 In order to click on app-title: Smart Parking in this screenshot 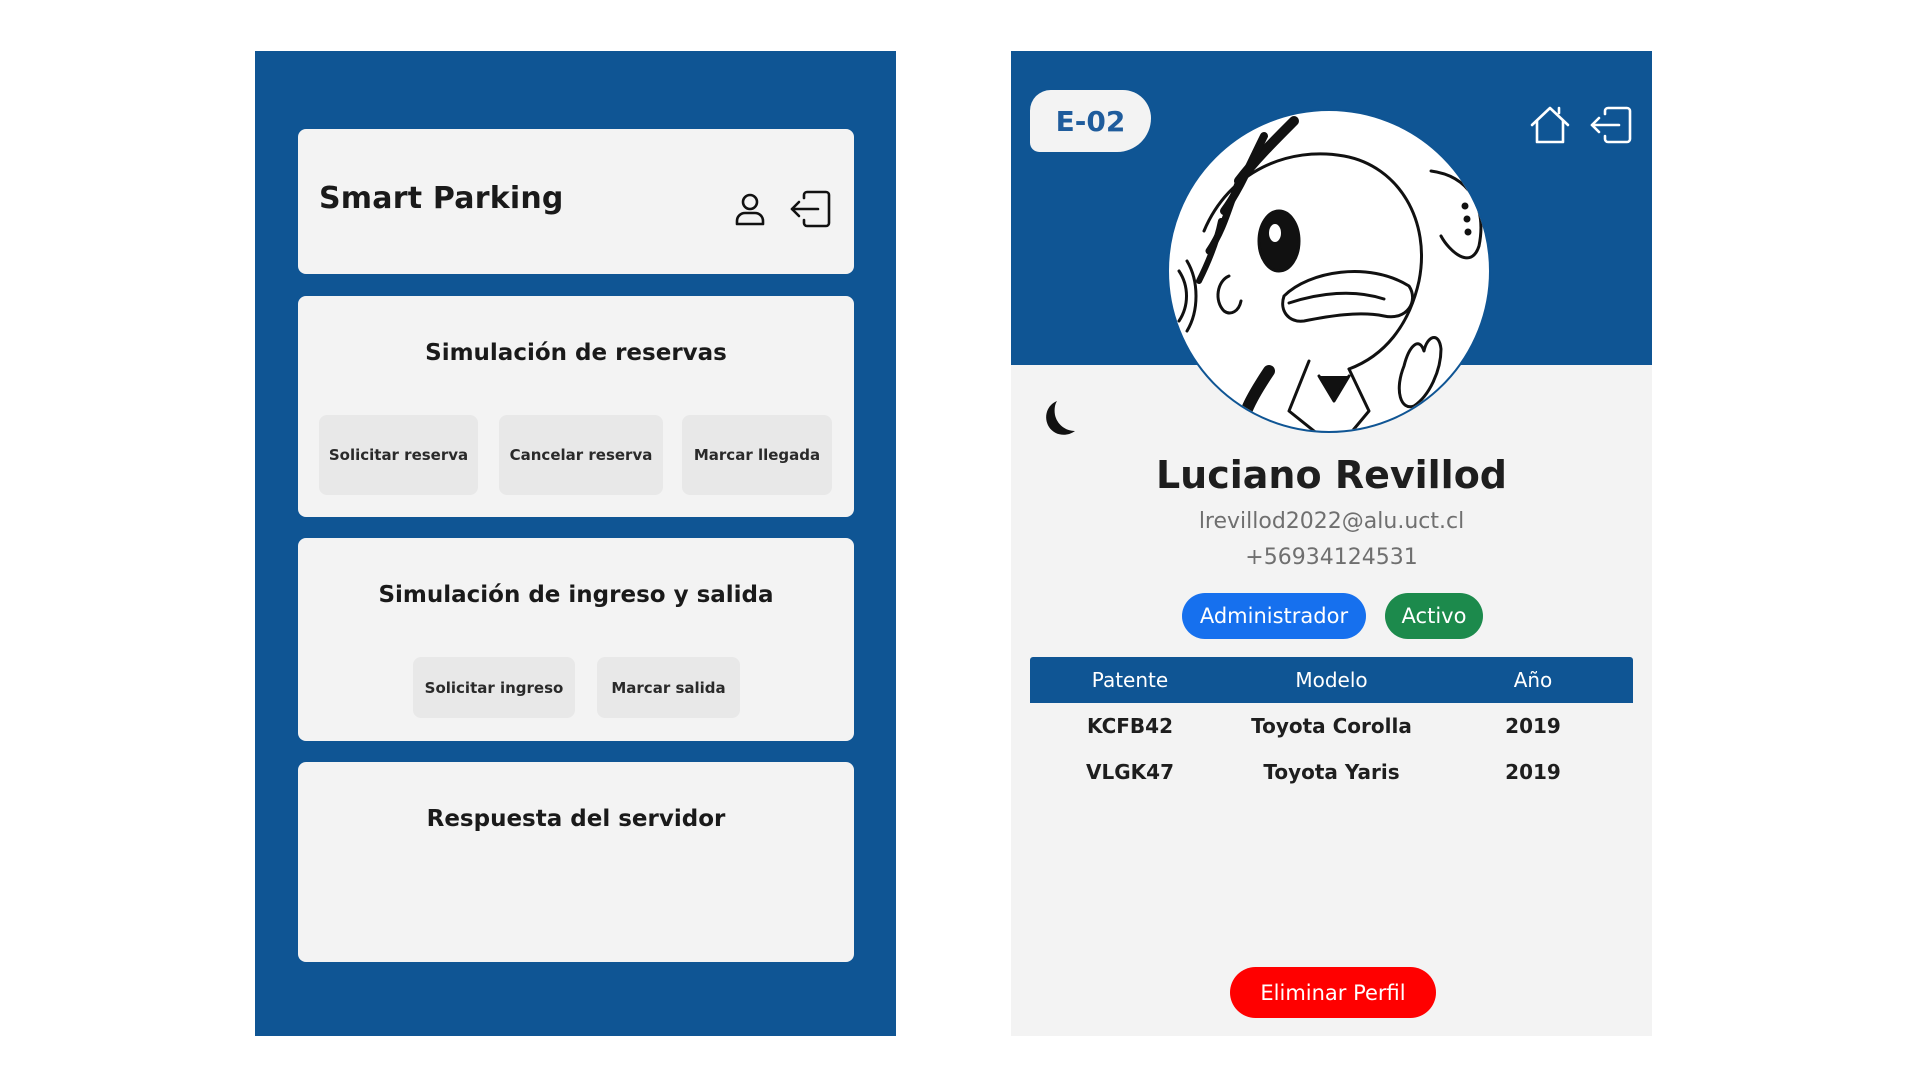, I will do `click(441, 198)`.